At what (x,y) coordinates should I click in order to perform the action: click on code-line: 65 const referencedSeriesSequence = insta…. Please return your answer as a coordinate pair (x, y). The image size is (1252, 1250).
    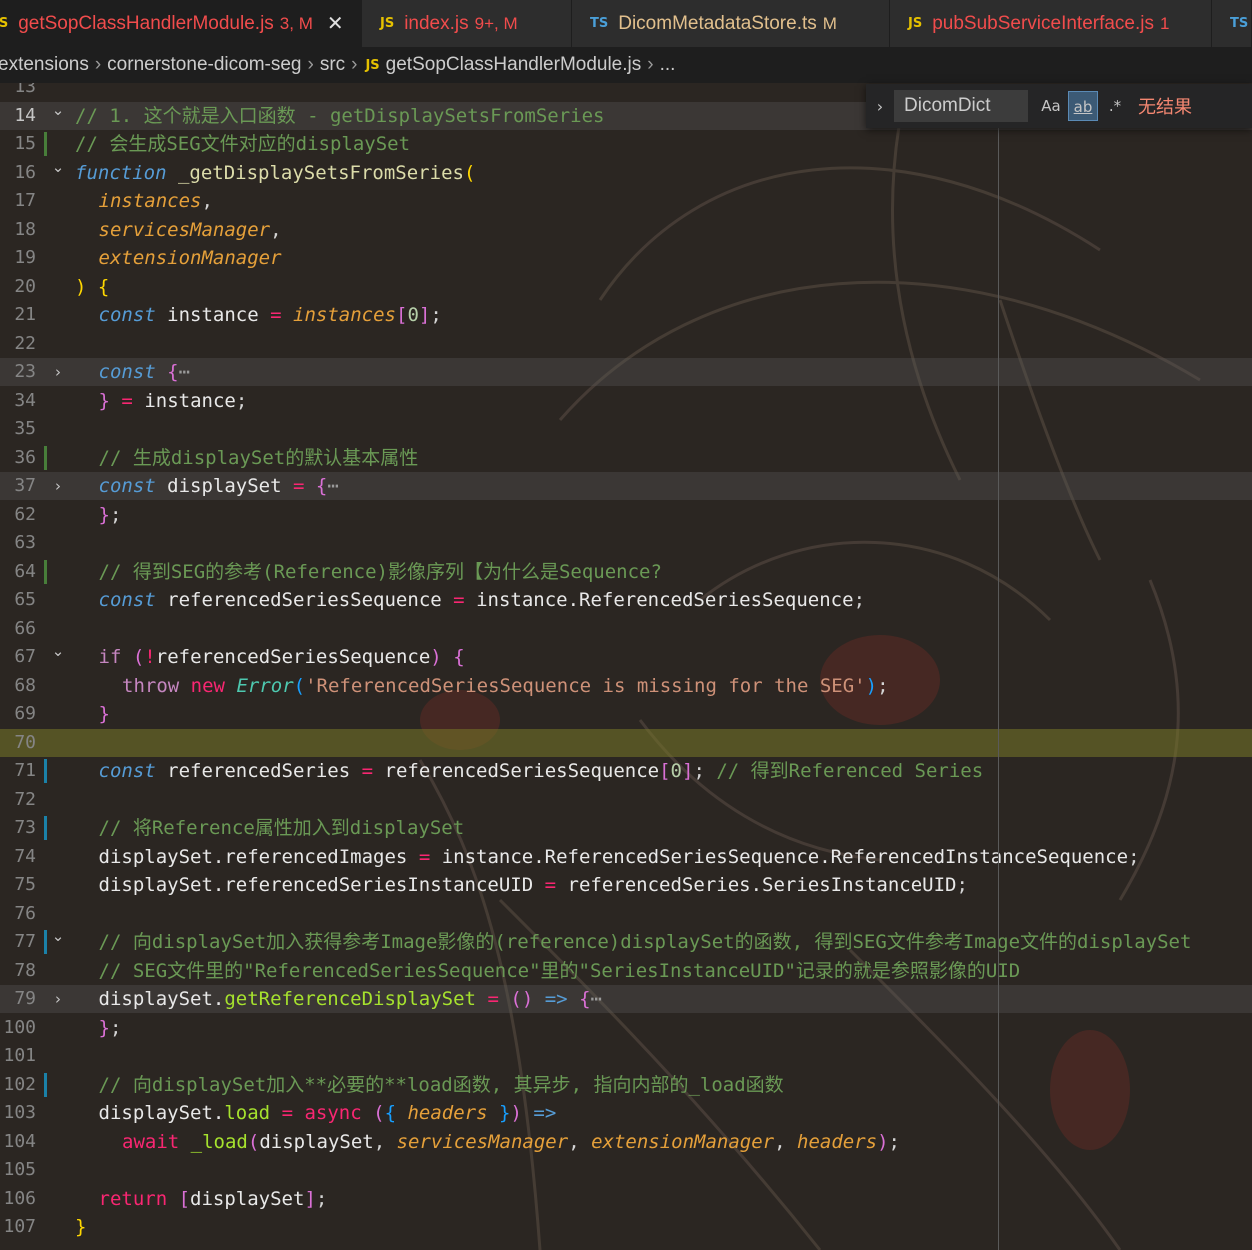
    Looking at the image, I should click on (626, 600).